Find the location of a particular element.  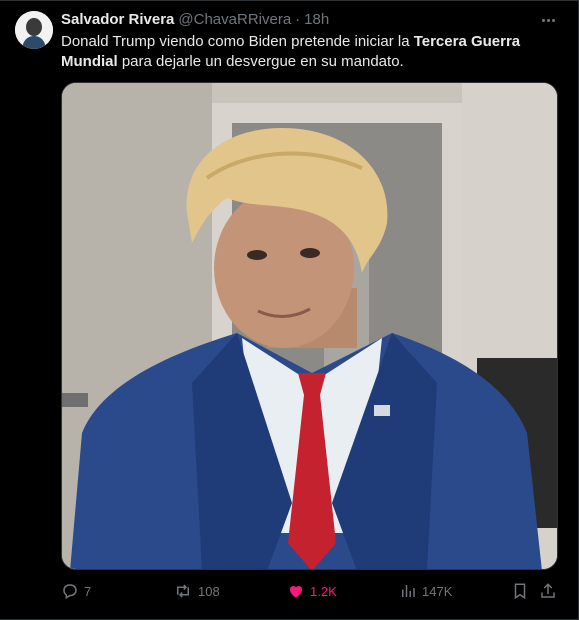

action-bar: 7 108 1.2K 147K is located at coordinates (309, 591).